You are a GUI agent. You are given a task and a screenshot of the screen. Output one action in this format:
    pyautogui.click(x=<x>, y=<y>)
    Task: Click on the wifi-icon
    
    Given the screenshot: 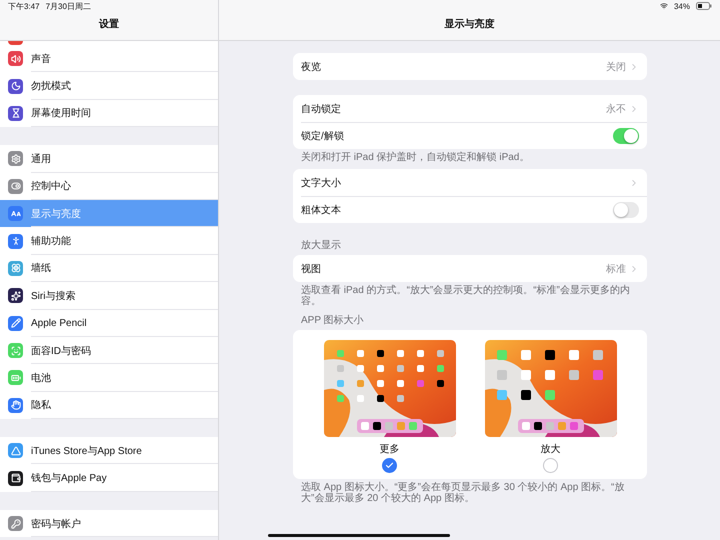 What is the action you would take?
    pyautogui.click(x=664, y=6)
    